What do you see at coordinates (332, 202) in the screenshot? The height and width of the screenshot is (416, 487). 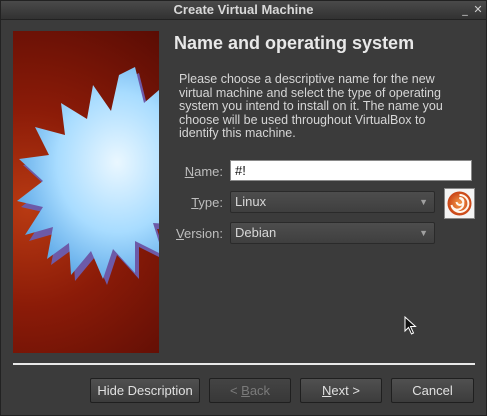 I see `type-select: Linux ▼` at bounding box center [332, 202].